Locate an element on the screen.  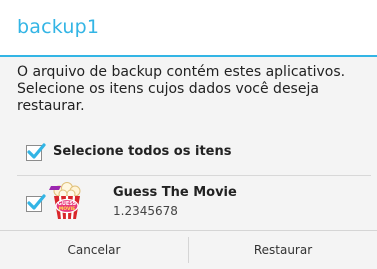
title-divider is located at coordinates (188, 56).